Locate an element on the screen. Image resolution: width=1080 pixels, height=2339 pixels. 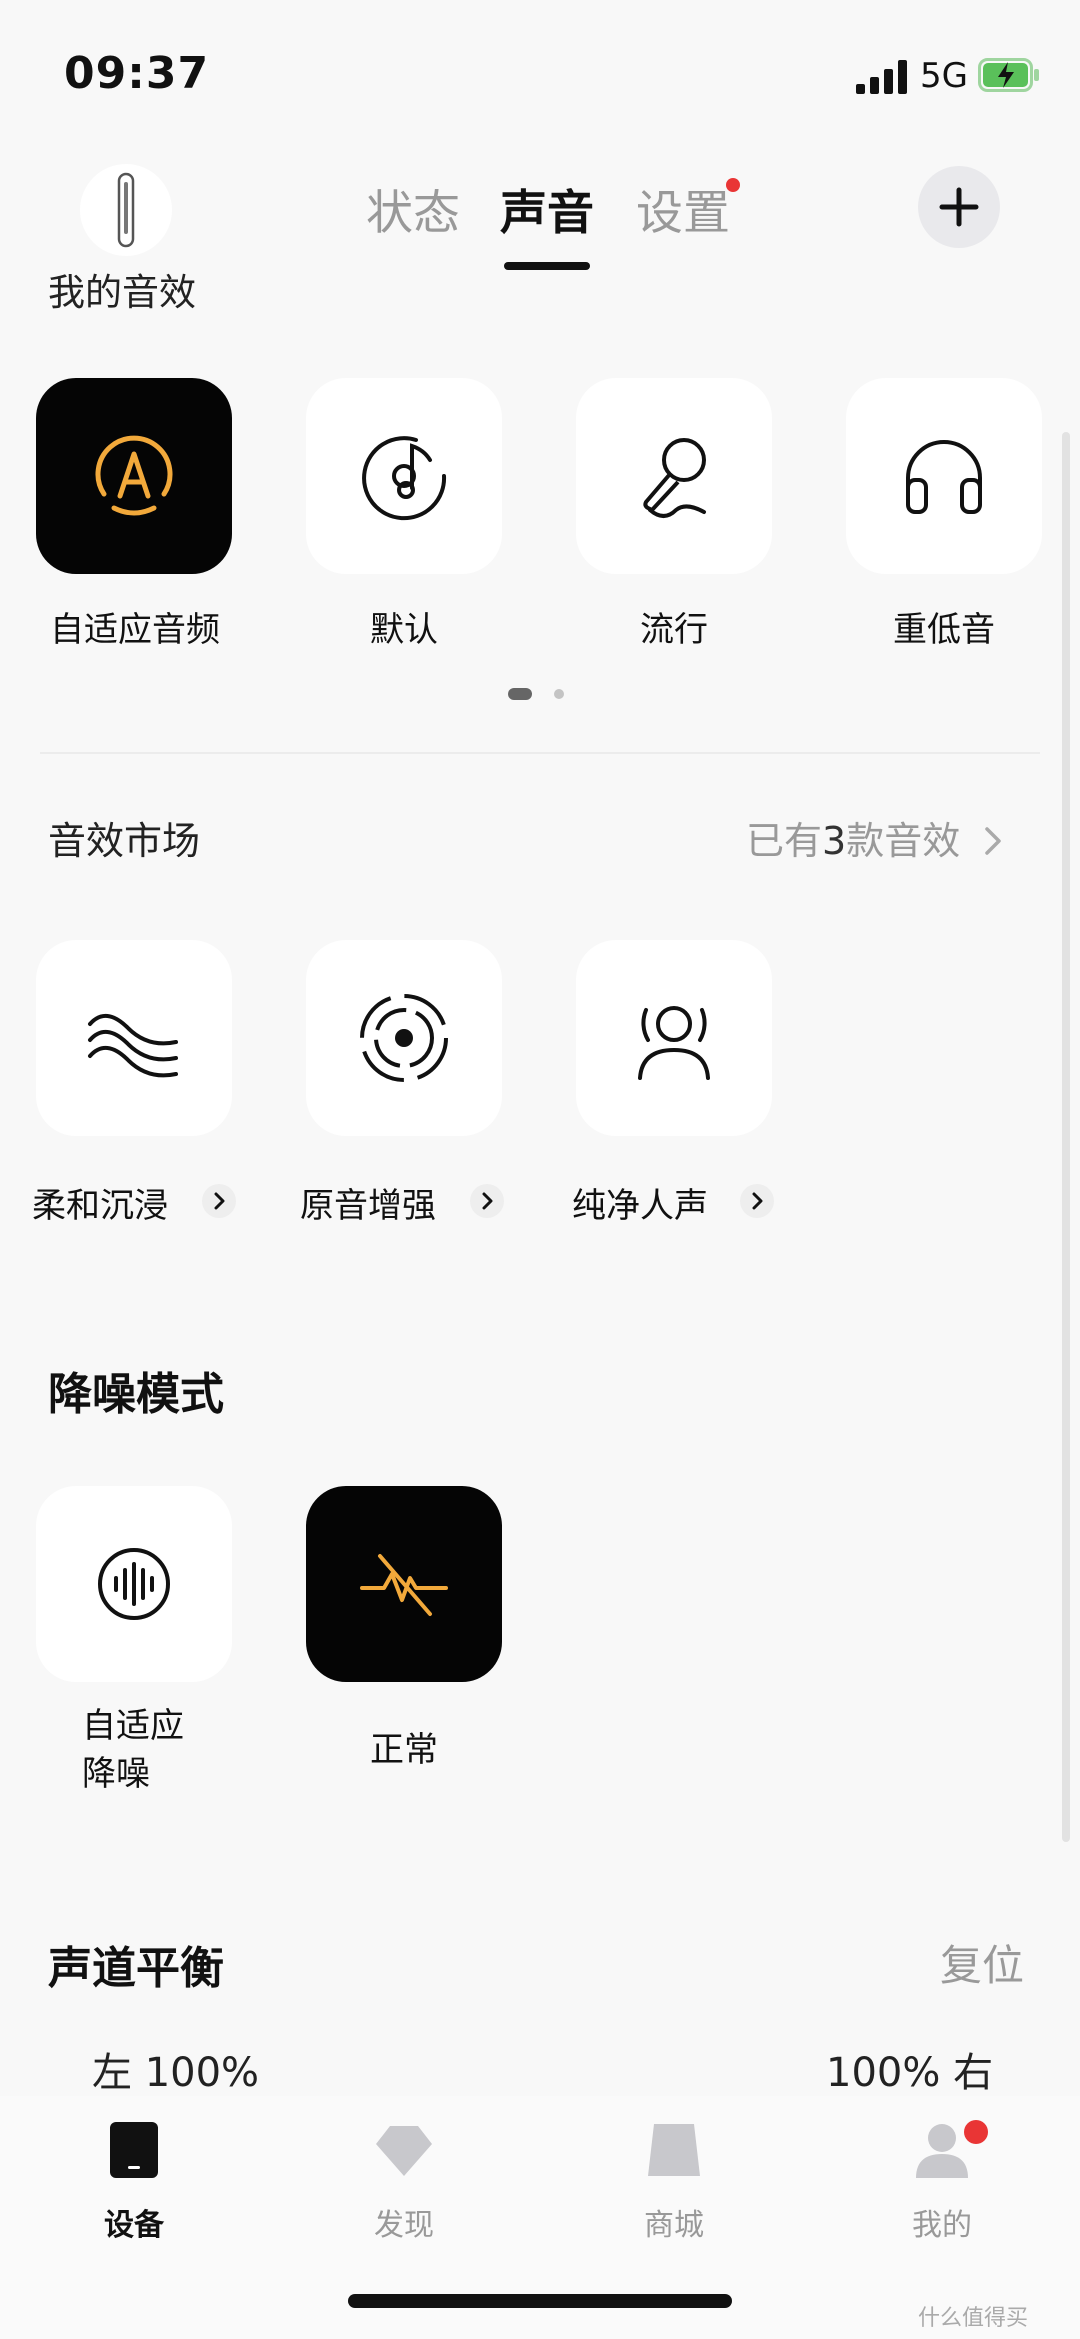
home-indicator is located at coordinates (540, 2301).